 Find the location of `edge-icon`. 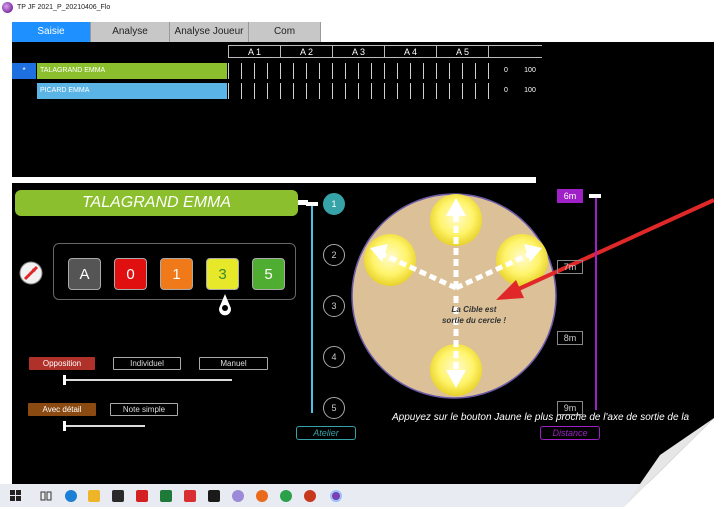

edge-icon is located at coordinates (71, 496).